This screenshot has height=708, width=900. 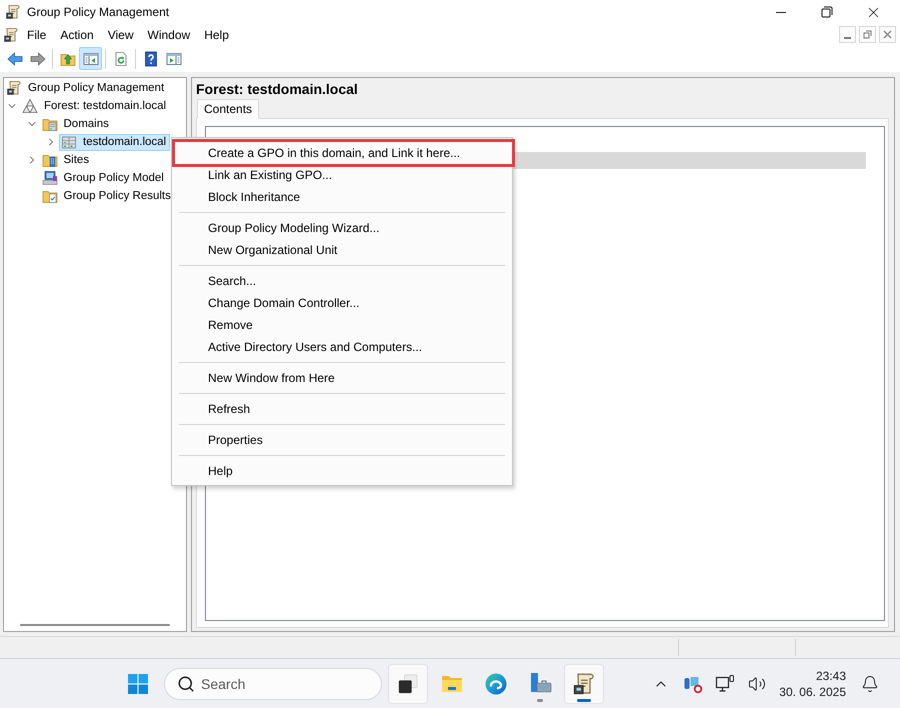 I want to click on folder-document-icon, so click(x=50, y=196).